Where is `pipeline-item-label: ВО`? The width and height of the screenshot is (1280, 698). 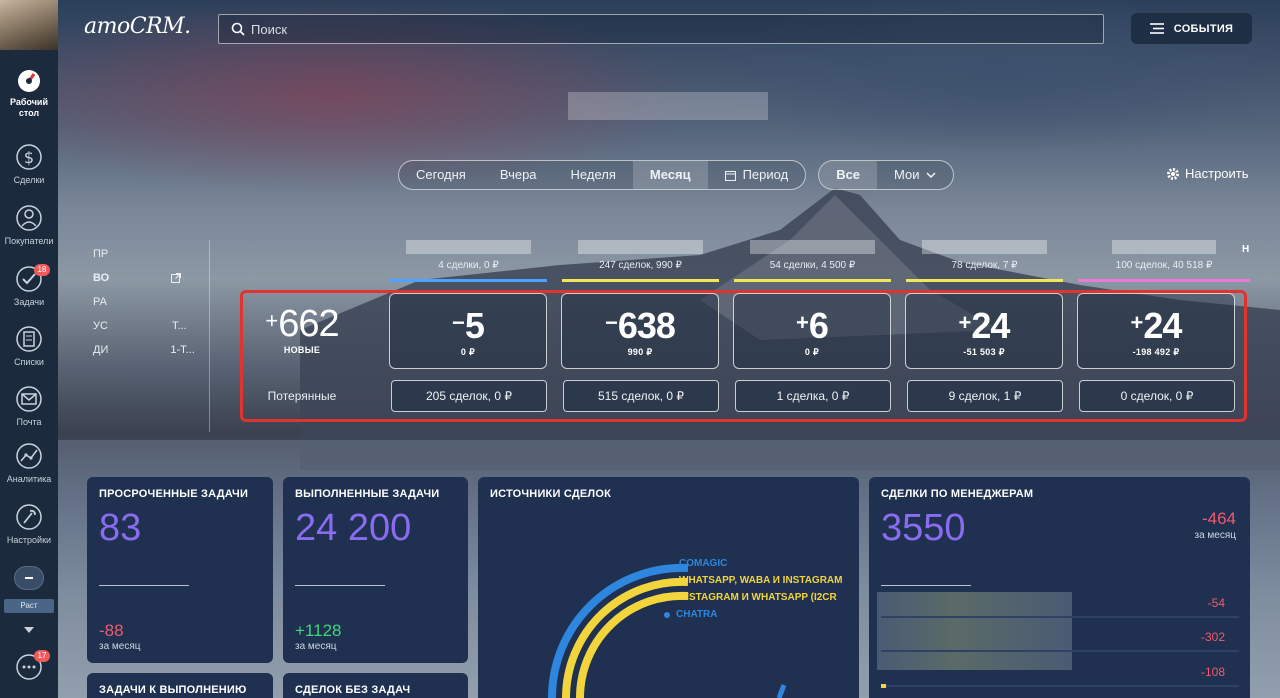
pipeline-item-label: ВО is located at coordinates (101, 278).